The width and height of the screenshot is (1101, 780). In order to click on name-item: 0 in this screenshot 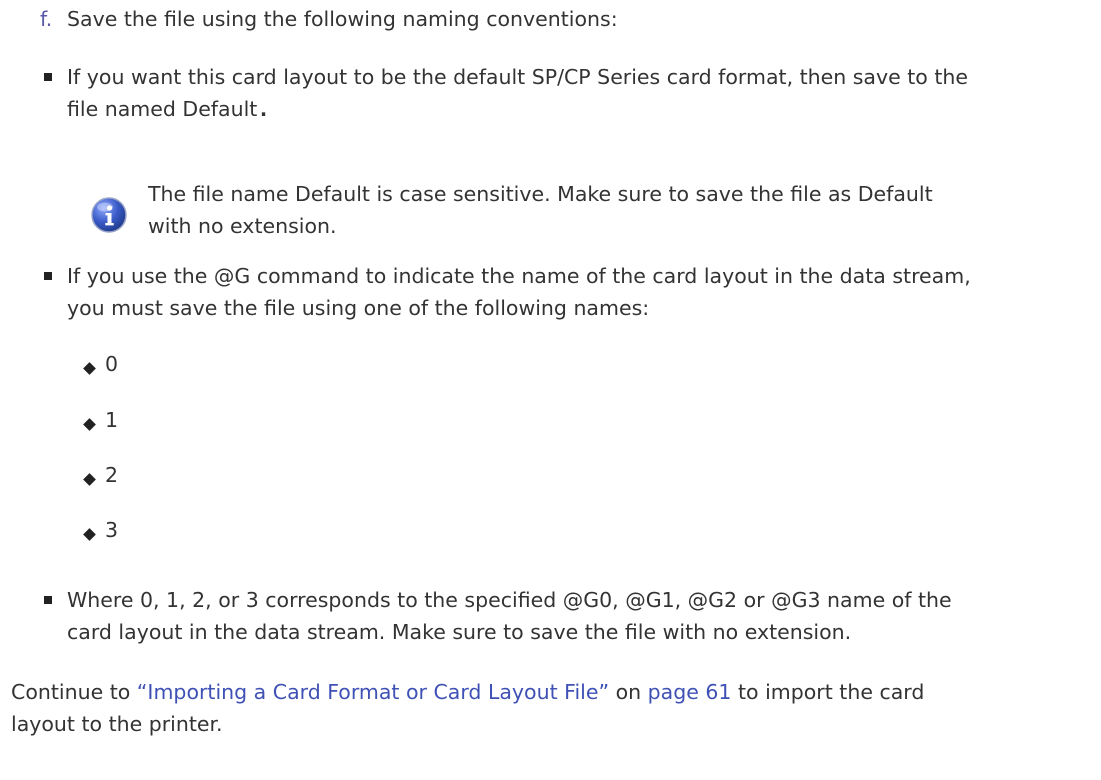, I will do `click(112, 364)`.